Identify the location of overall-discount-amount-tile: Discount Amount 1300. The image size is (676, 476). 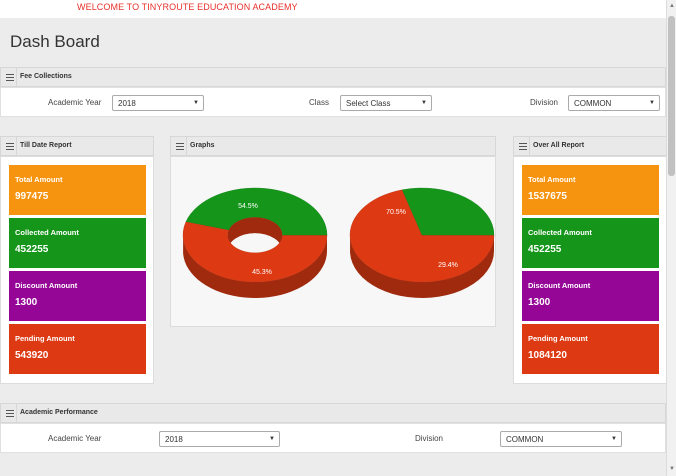
(590, 296).